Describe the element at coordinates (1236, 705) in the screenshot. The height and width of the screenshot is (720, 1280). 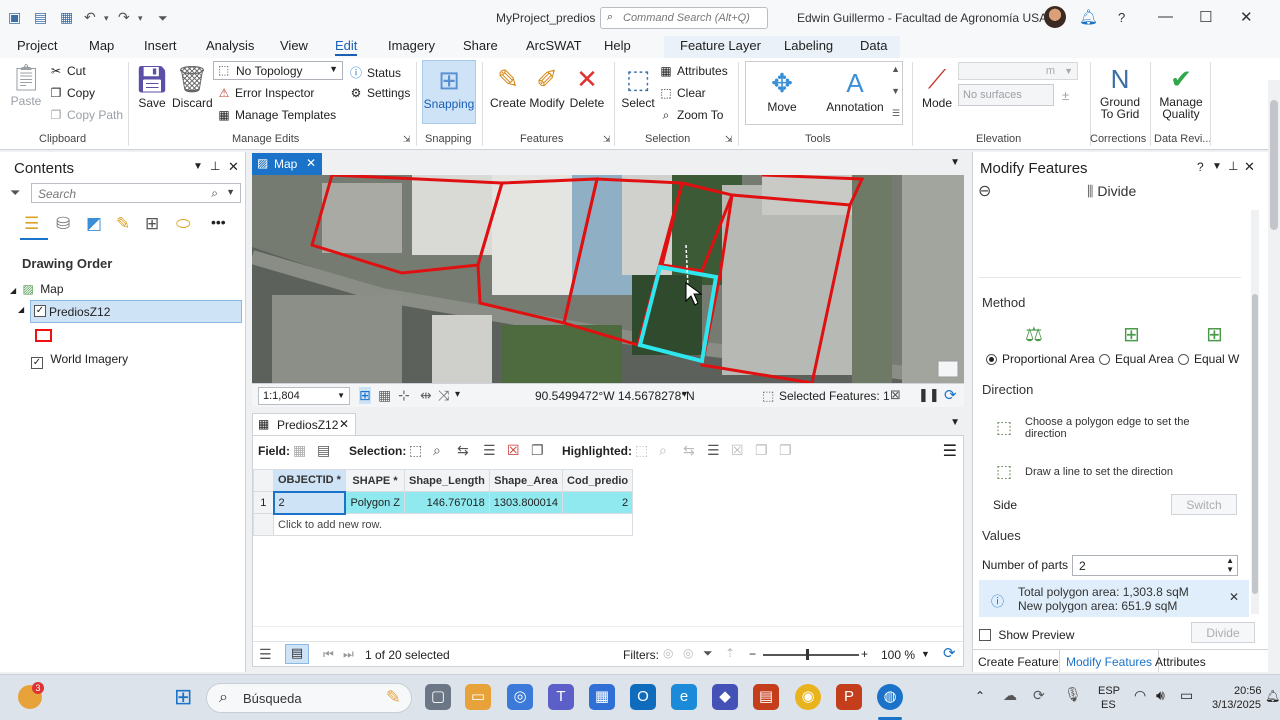
I see `clock-date: 3/13/2025` at that location.